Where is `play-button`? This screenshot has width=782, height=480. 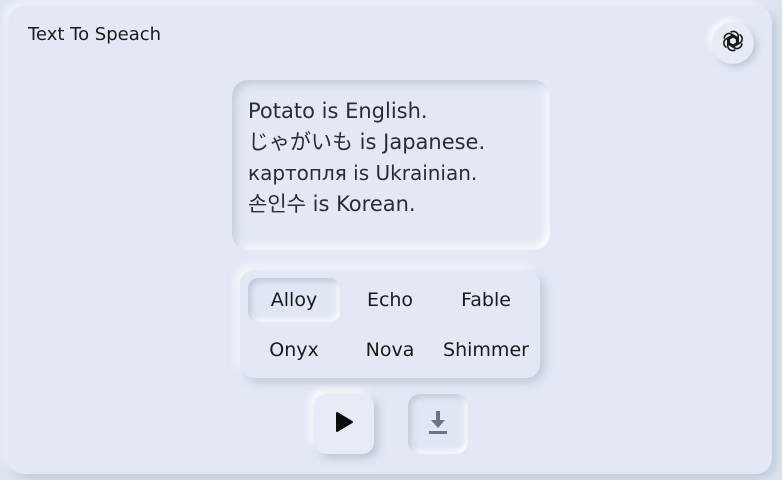 play-button is located at coordinates (344, 424).